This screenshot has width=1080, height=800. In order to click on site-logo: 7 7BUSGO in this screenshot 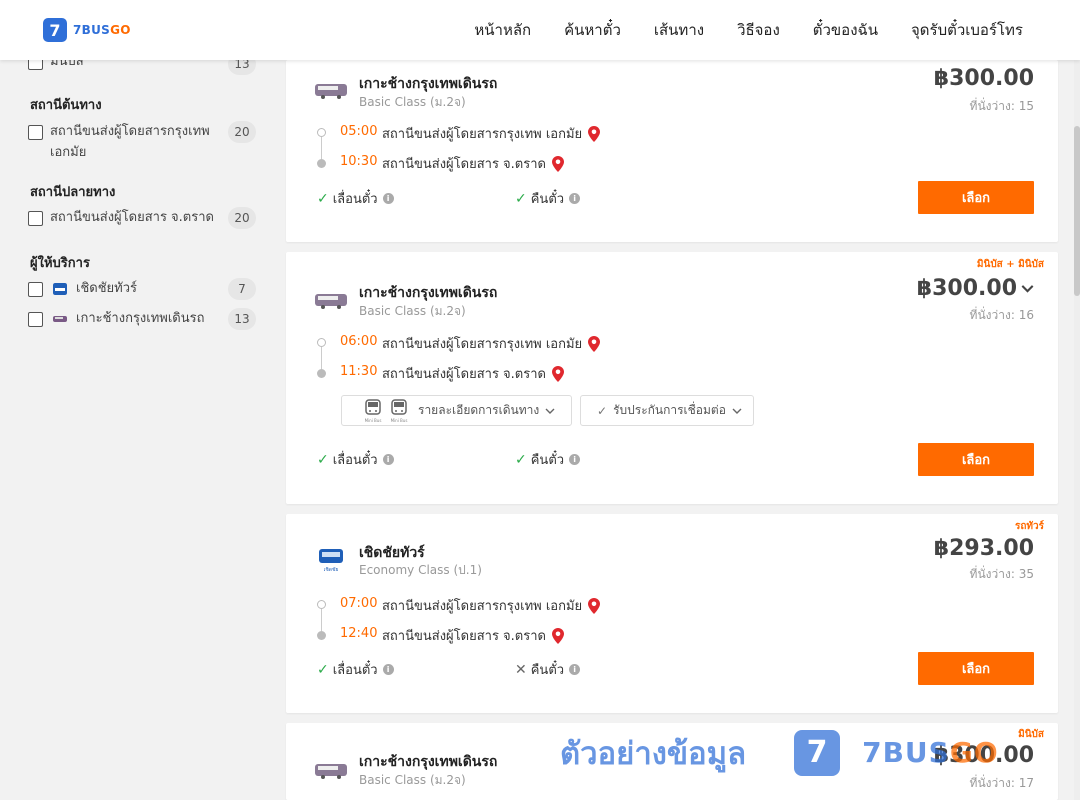, I will do `click(87, 30)`.